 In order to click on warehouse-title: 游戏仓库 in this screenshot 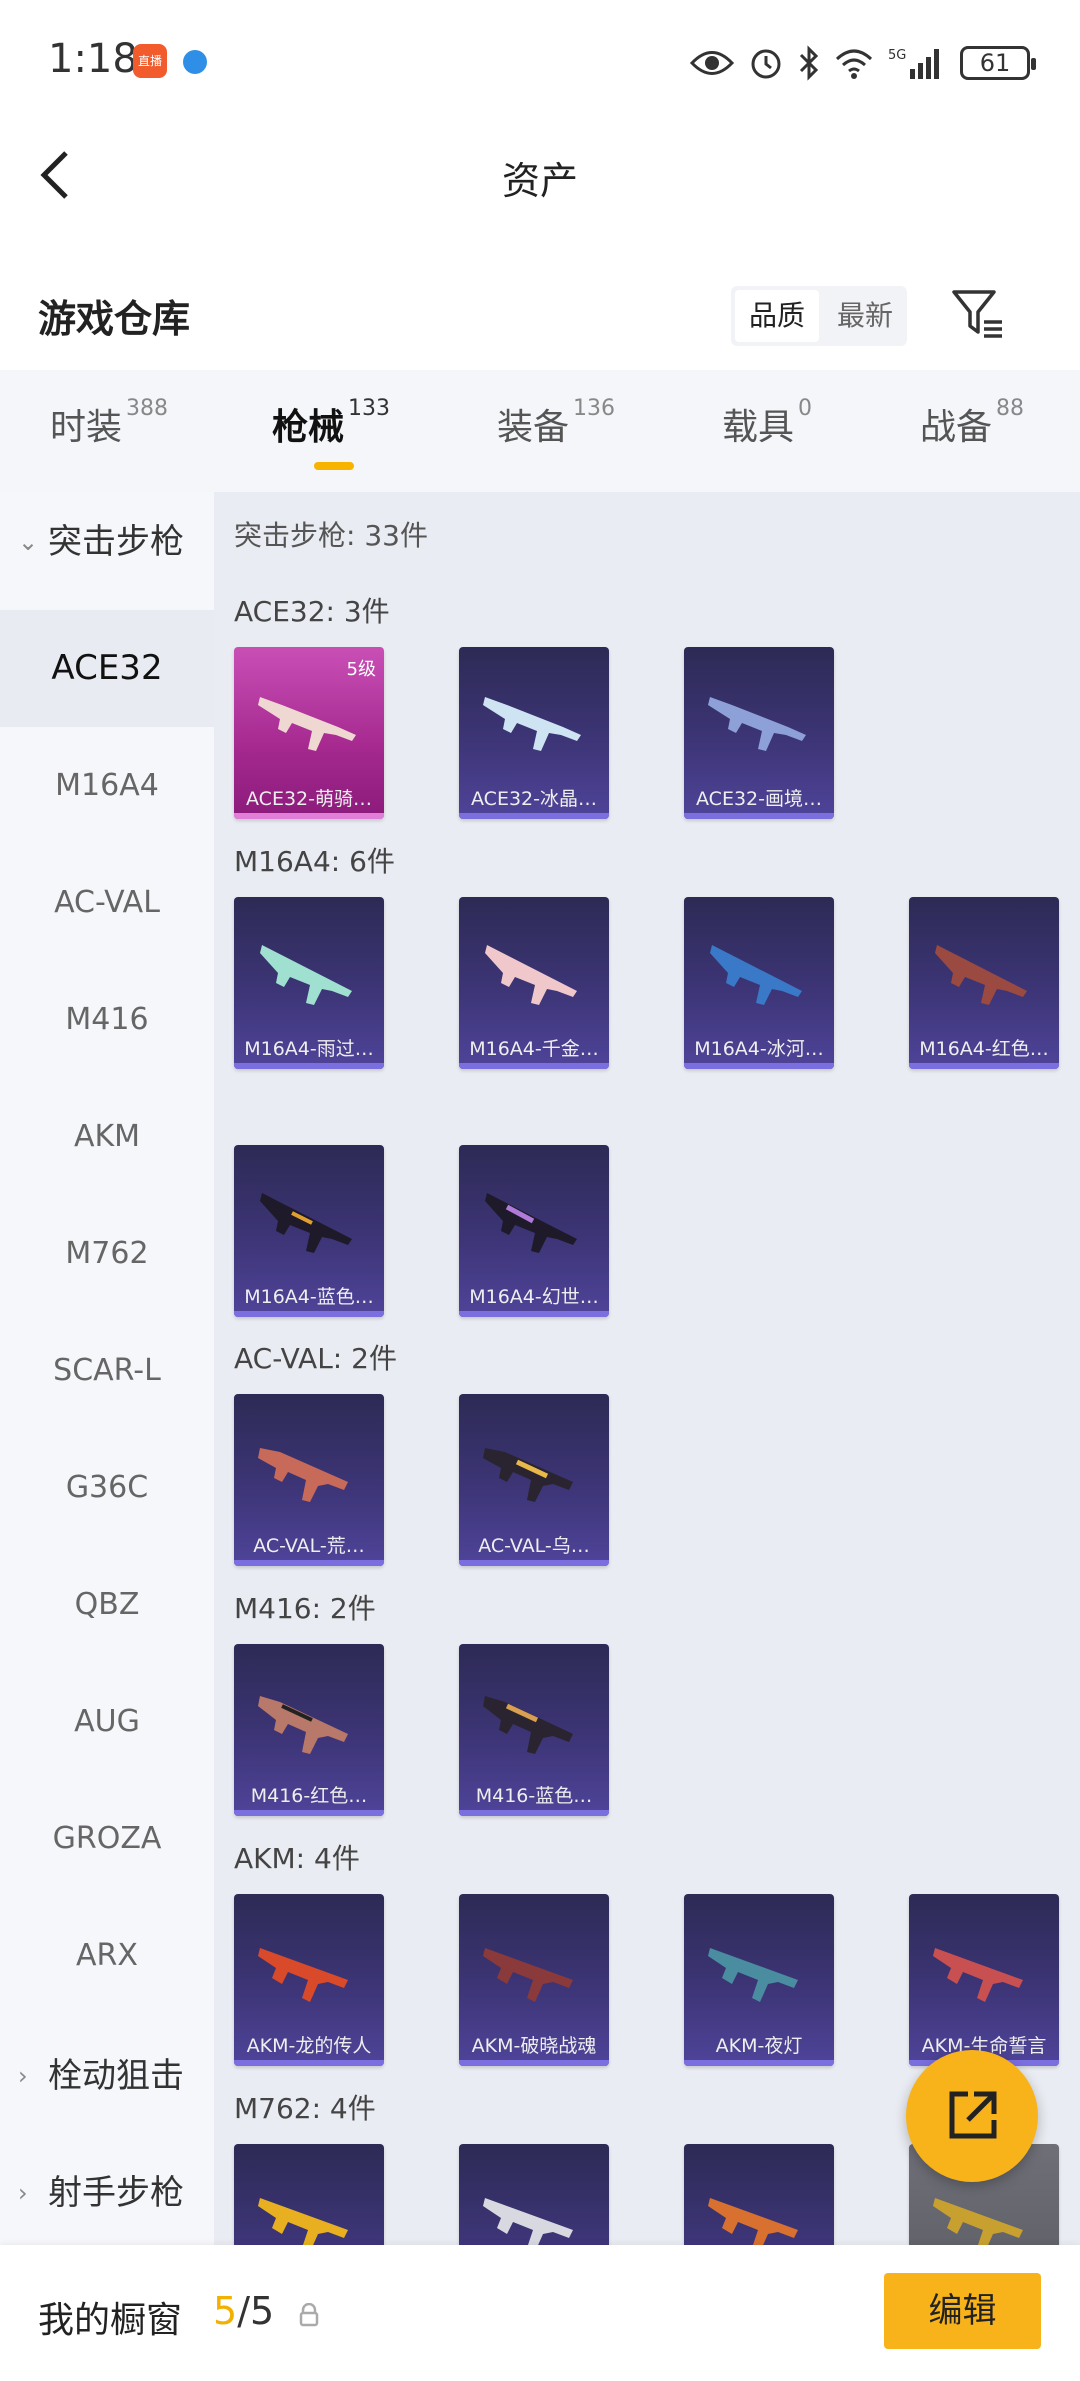, I will do `click(114, 319)`.